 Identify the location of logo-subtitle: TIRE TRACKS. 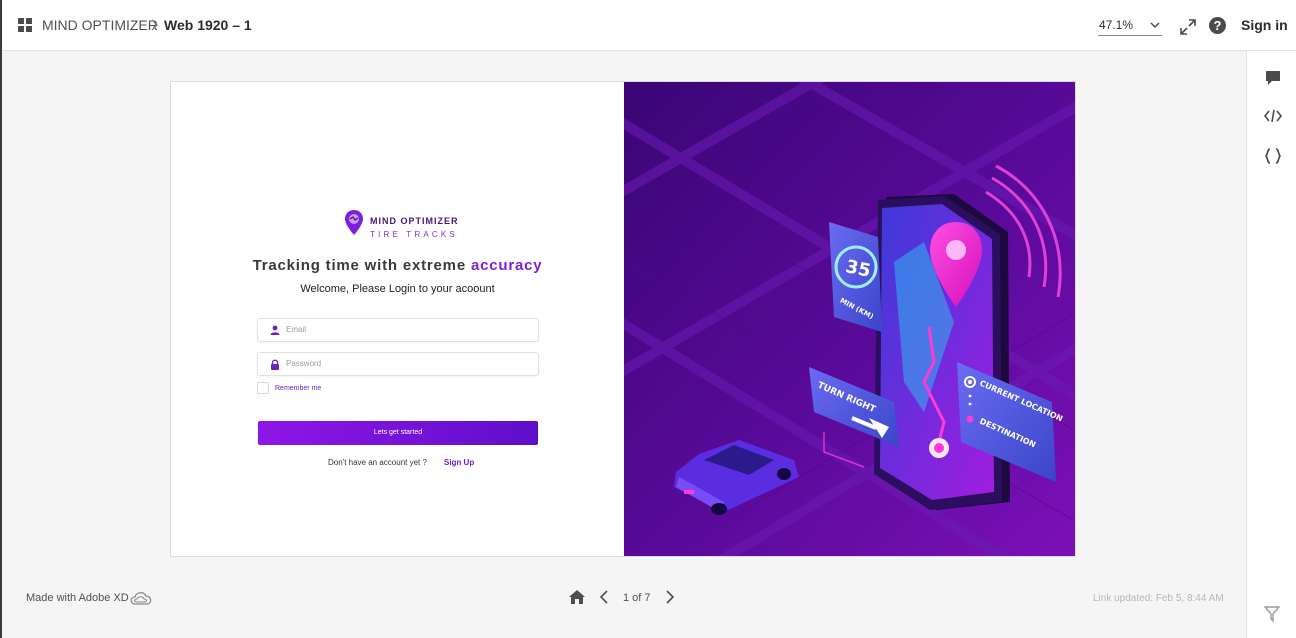
(414, 234).